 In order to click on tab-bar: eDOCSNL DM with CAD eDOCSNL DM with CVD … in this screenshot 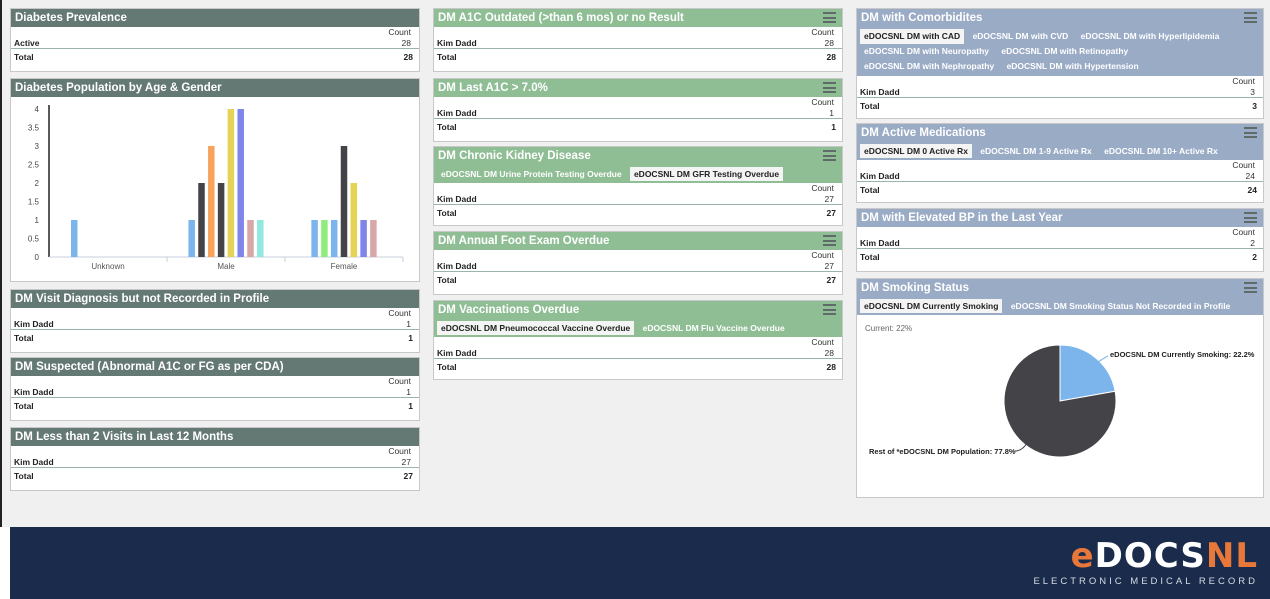, I will do `click(1060, 51)`.